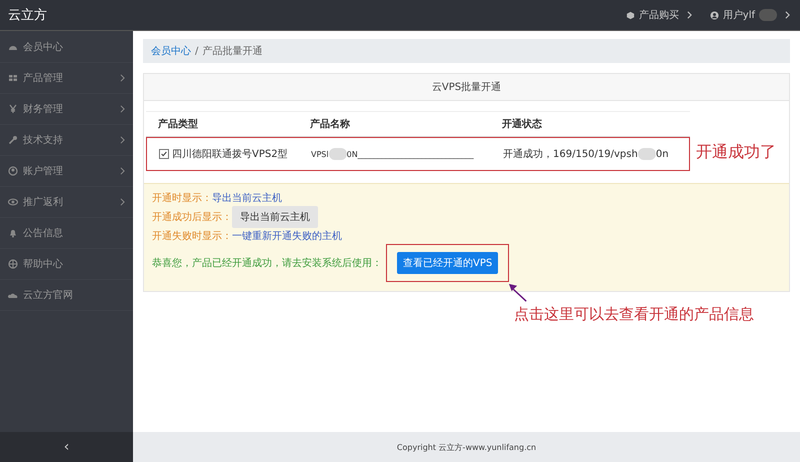 Image resolution: width=800 pixels, height=462 pixels. I want to click on status-text: 0n, so click(662, 154).